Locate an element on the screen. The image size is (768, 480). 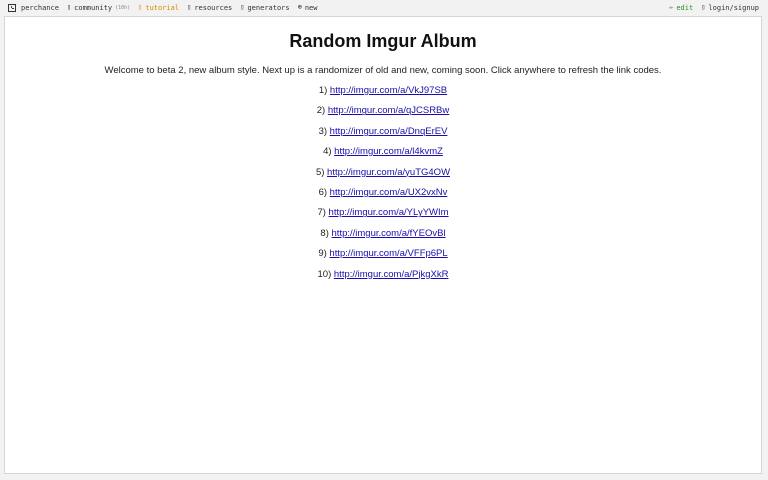
nav-right: ✏ edit ▯ login/signup is located at coordinates (718, 8).